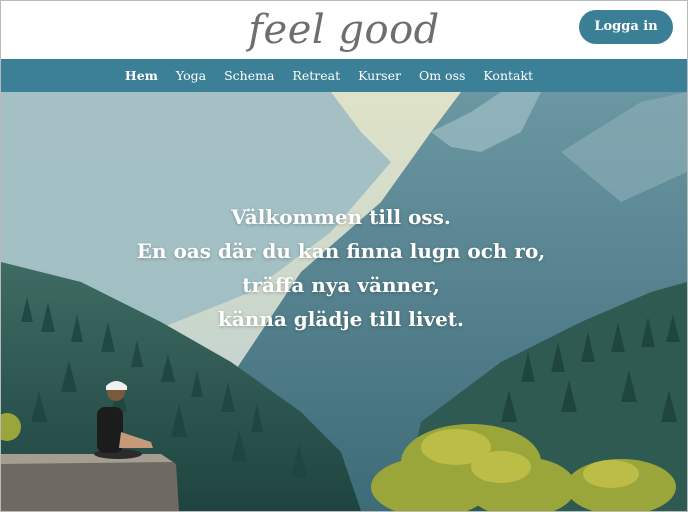 This screenshot has height=512, width=688. Describe the element at coordinates (508, 75) in the screenshot. I see `nav-item-kontakt: Kontakt` at that location.